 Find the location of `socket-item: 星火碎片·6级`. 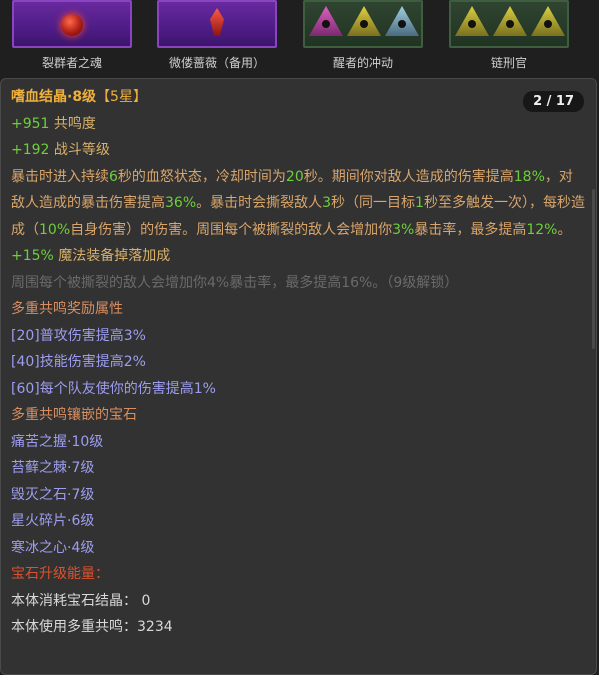

socket-item: 星火碎片·6级 is located at coordinates (53, 521).